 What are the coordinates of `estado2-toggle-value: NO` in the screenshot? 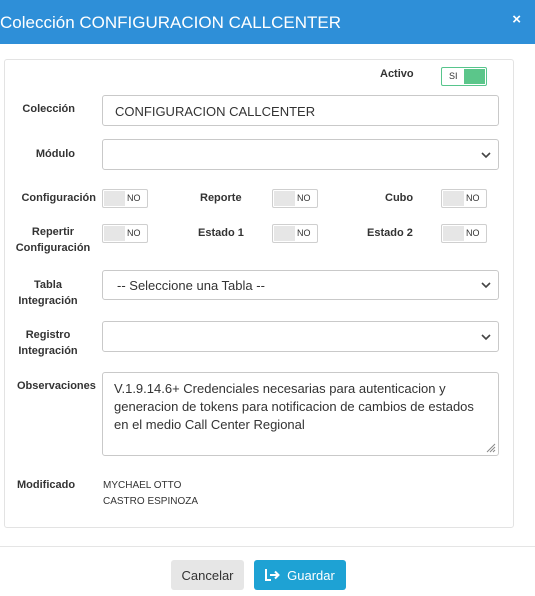 It's located at (473, 233).